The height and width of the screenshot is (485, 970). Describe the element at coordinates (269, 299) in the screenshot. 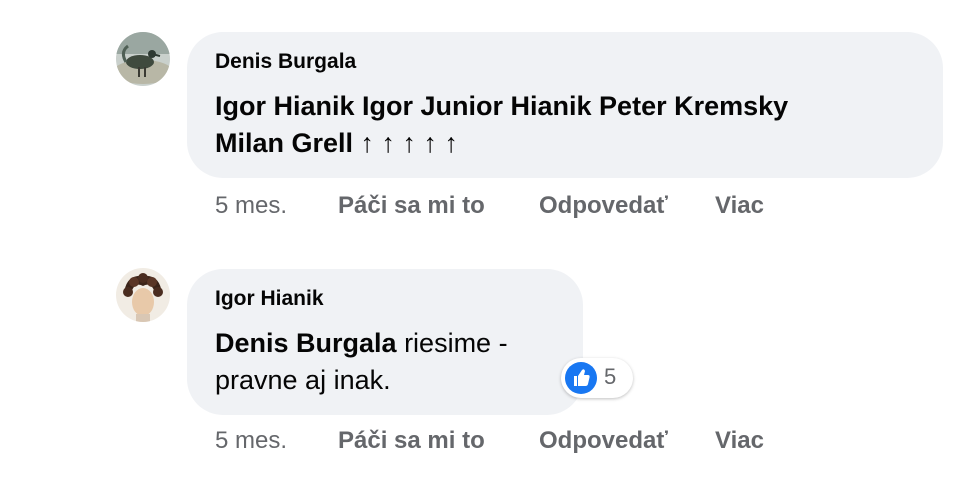

I see `comment-author: Igor Hianik` at that location.